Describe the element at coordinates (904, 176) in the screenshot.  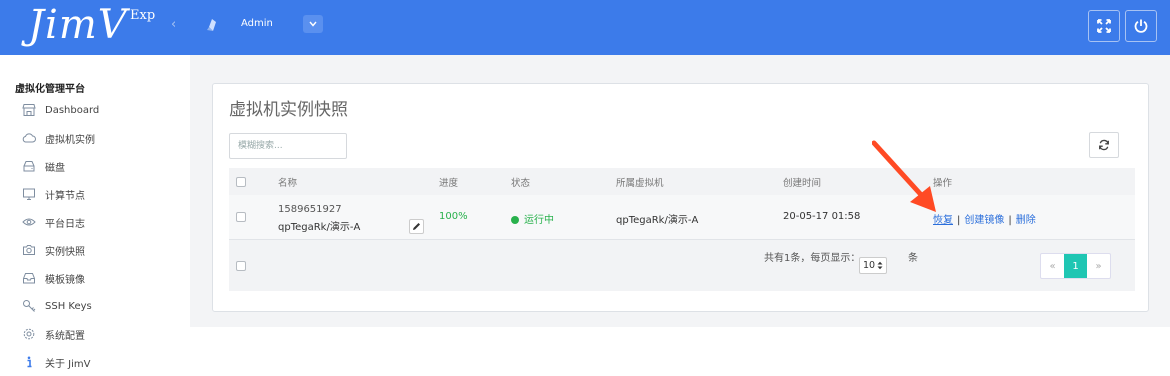
I see `annotation-arrow` at that location.